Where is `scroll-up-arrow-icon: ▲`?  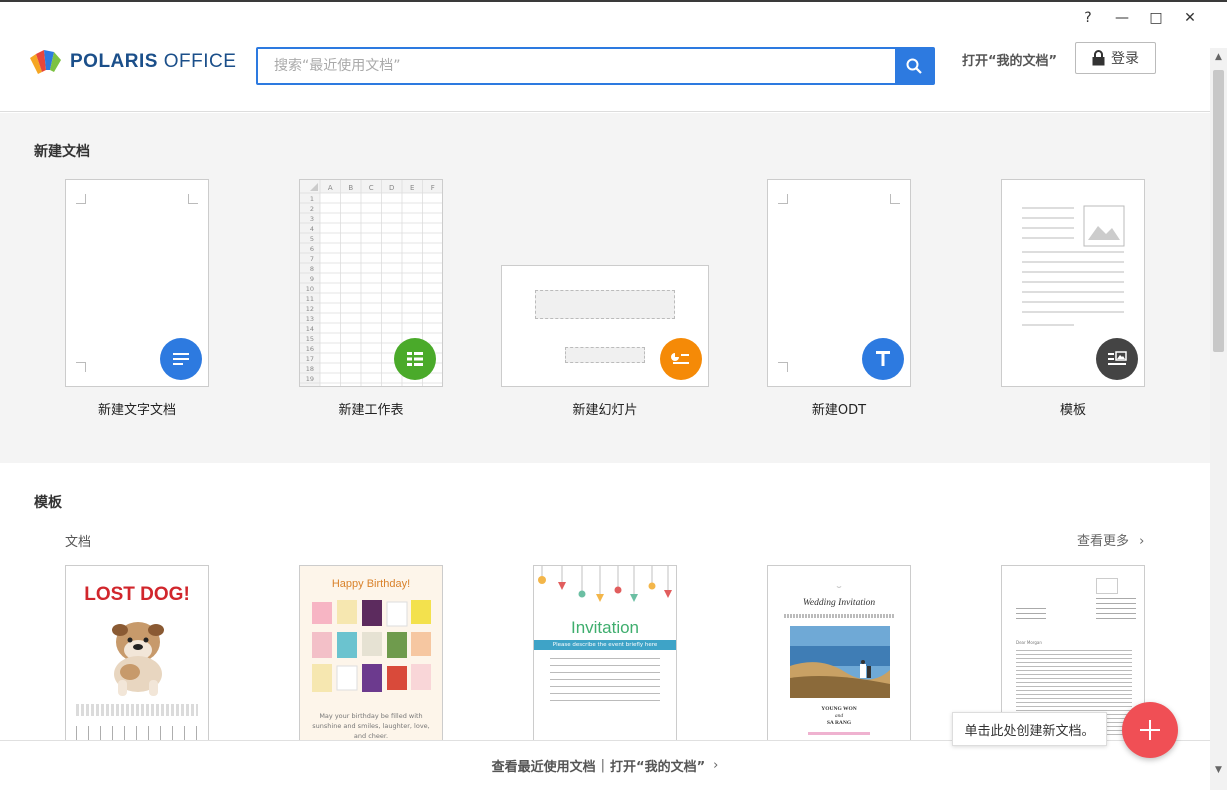 scroll-up-arrow-icon: ▲ is located at coordinates (1218, 56).